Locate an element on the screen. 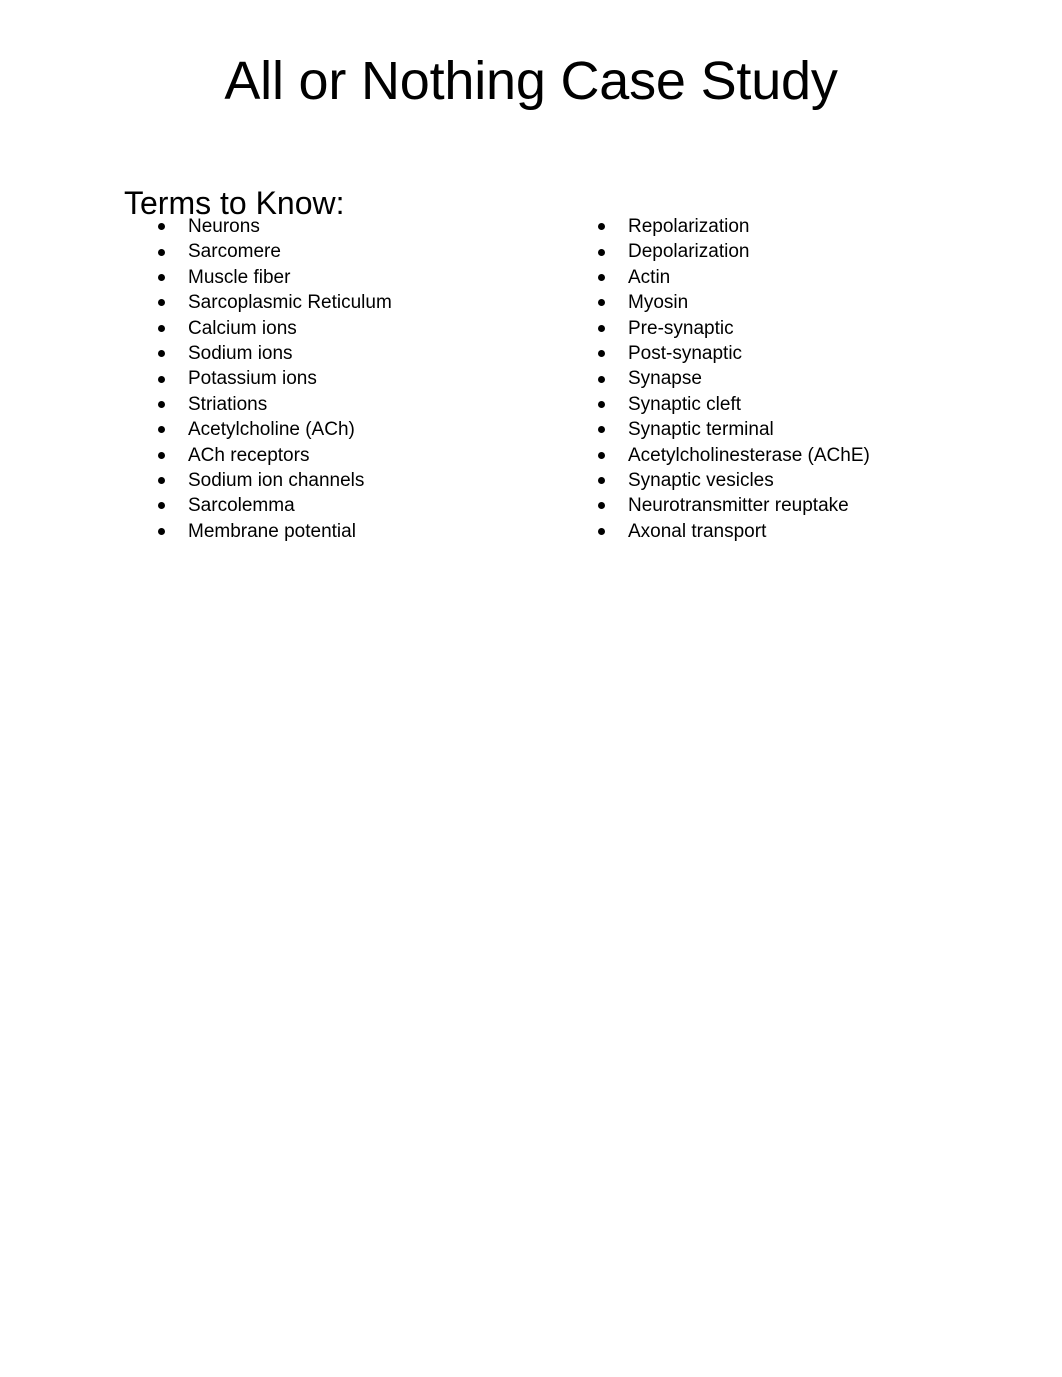 Image resolution: width=1062 pixels, height=1377 pixels. list-item: Sarcomere is located at coordinates (344, 251).